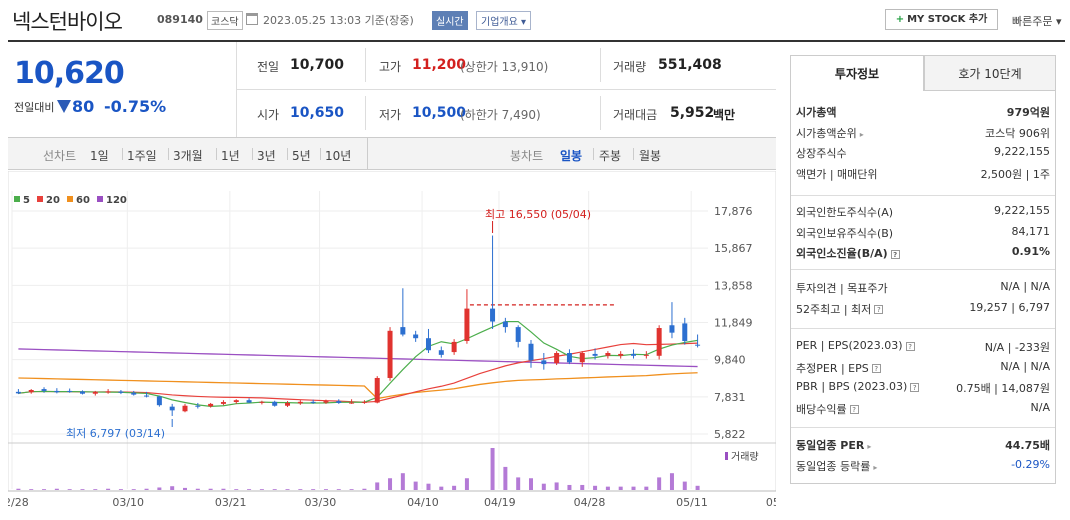 The width and height of the screenshot is (1070, 520). What do you see at coordinates (142, 155) in the screenshot?
I see `period-1주일: 1주일` at bounding box center [142, 155].